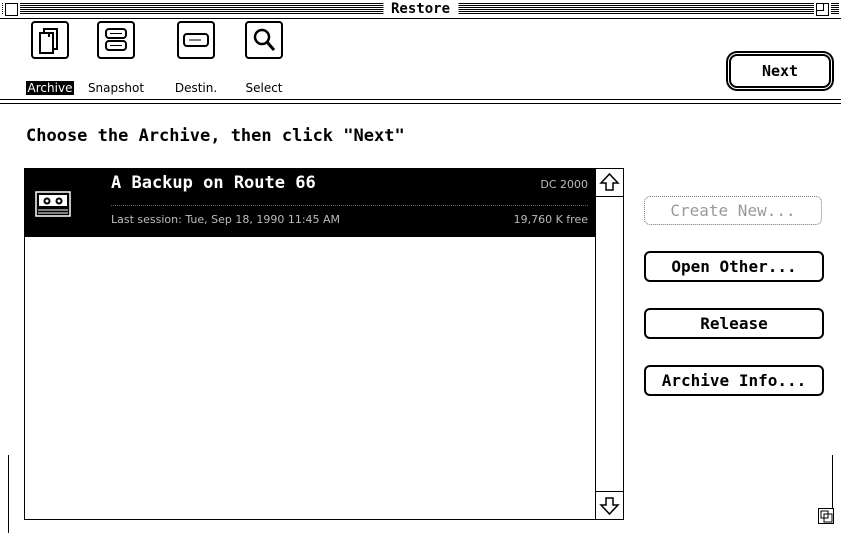 The width and height of the screenshot is (841, 533). I want to click on title-bar: Restore, so click(420, 9).